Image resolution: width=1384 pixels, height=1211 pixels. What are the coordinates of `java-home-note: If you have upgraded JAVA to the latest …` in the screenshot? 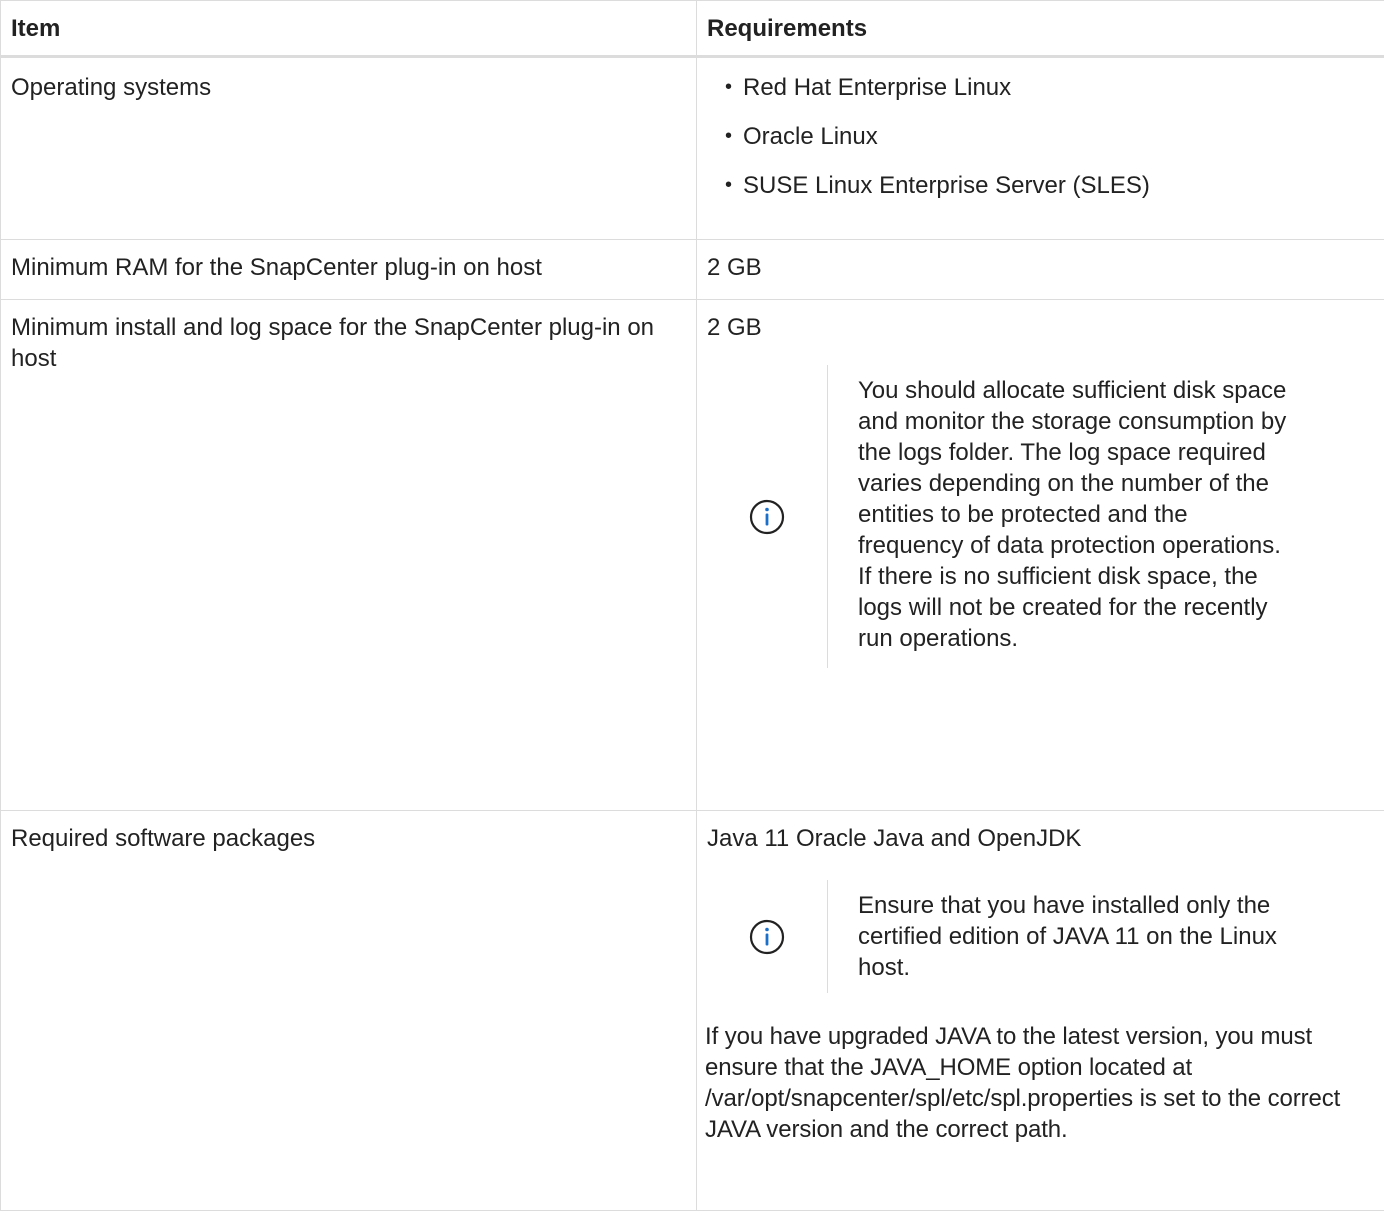 It's located at (1039, 1083).